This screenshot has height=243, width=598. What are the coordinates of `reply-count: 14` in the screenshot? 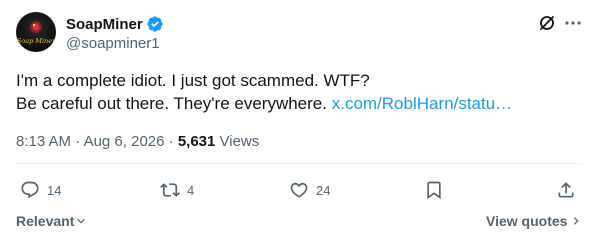 It's located at (54, 190).